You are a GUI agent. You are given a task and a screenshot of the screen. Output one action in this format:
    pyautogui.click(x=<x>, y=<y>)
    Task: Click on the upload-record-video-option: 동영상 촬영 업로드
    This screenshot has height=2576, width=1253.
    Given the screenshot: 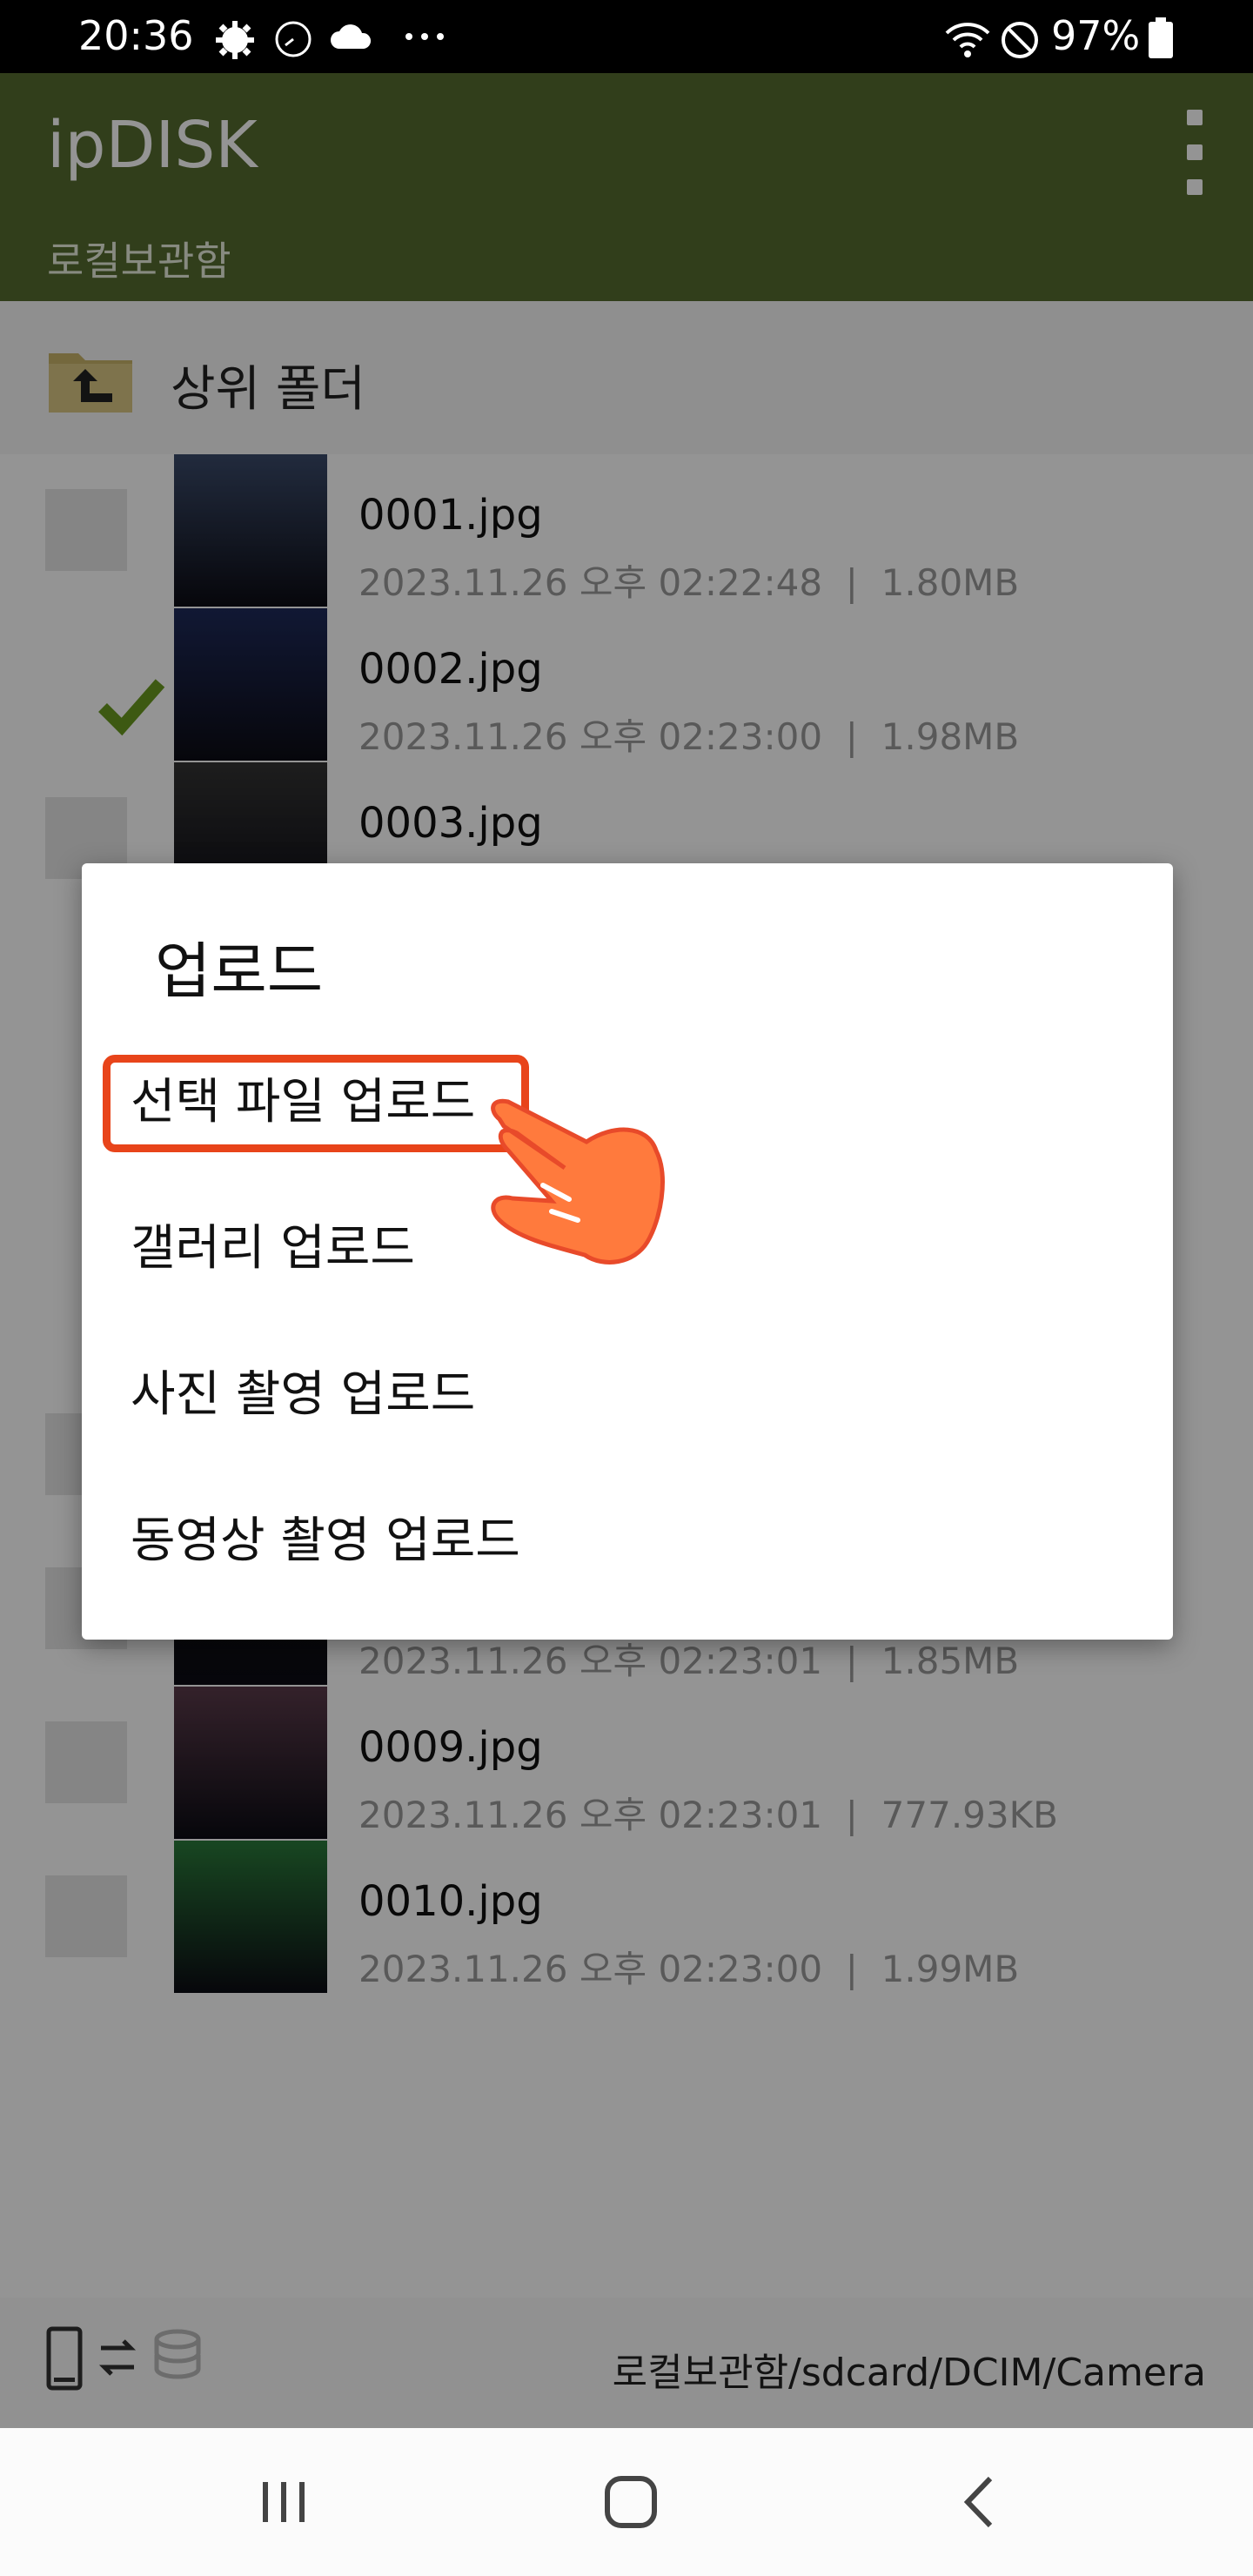 What is the action you would take?
    pyautogui.click(x=626, y=1541)
    